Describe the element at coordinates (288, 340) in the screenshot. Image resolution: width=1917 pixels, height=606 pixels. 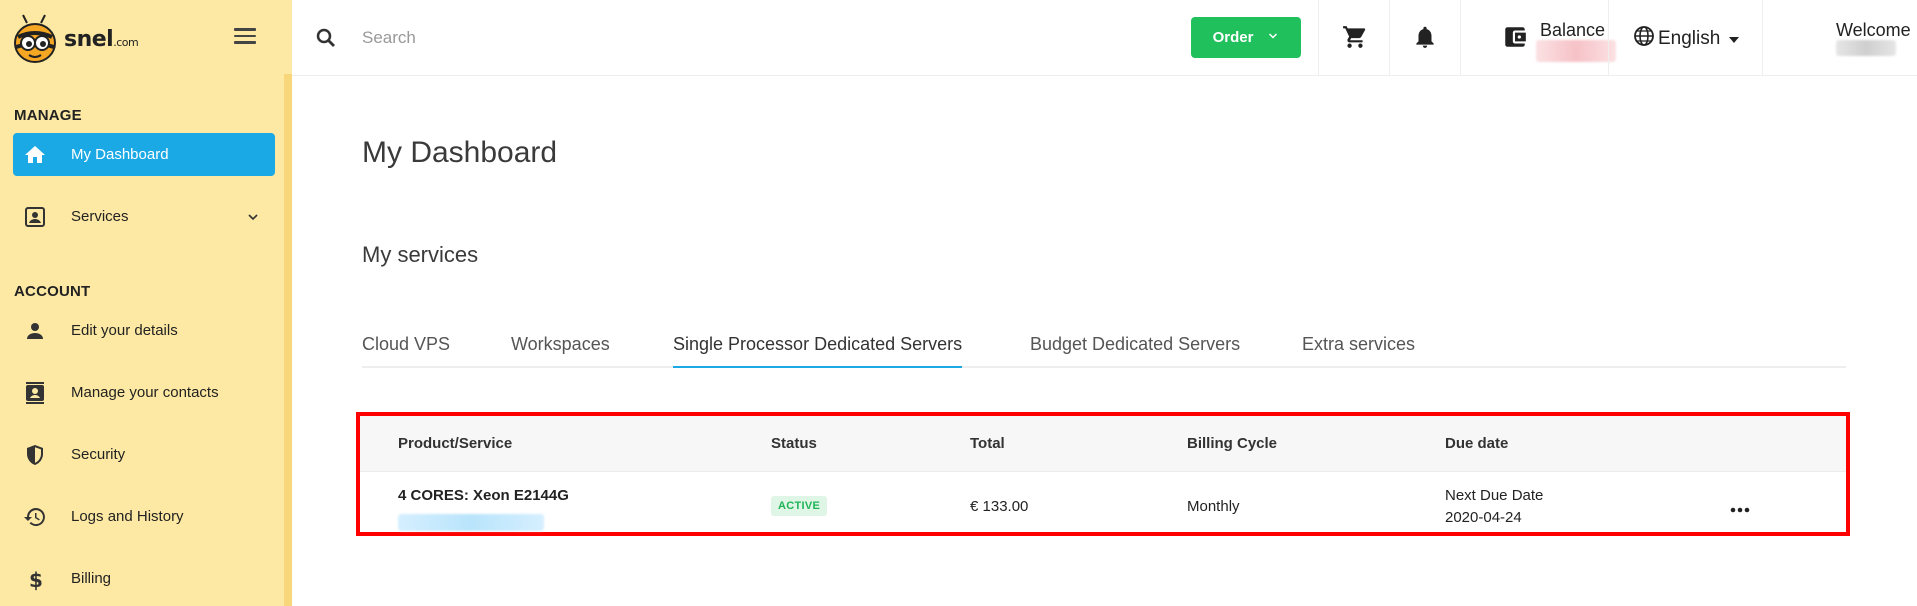
I see `sidebar-edge` at that location.